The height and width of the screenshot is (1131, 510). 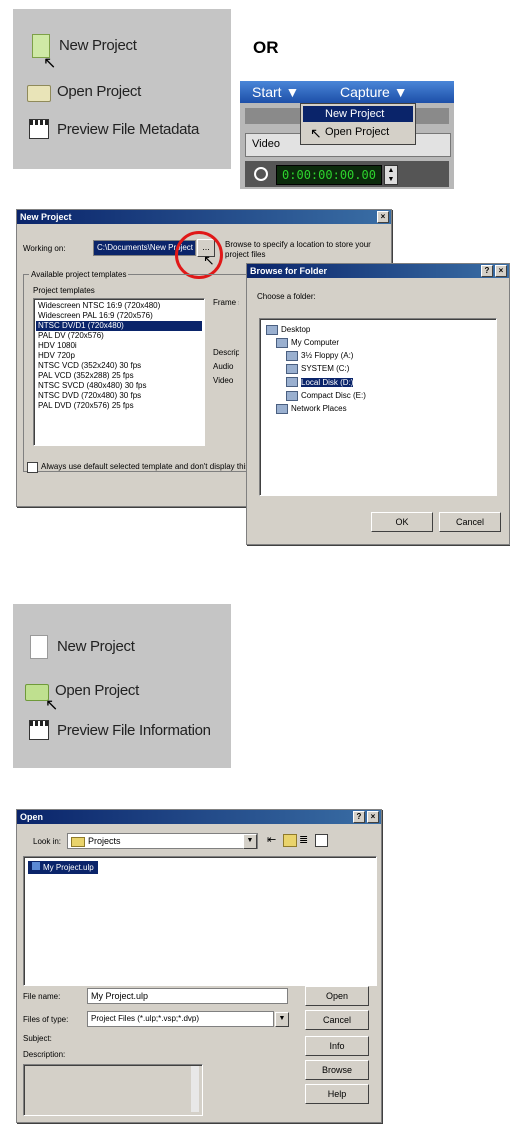 What do you see at coordinates (266, 144) in the screenshot?
I see `video-label: Video` at bounding box center [266, 144].